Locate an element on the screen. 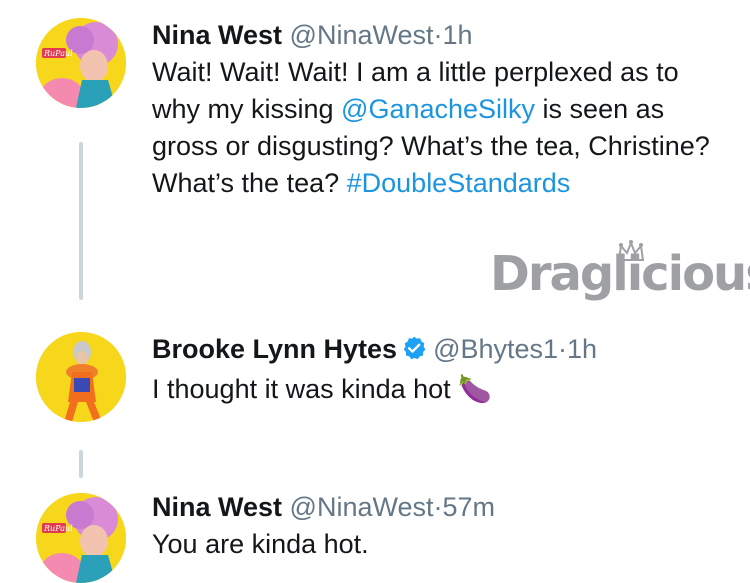  eggplant-emoji: 🍆 is located at coordinates (475, 389).